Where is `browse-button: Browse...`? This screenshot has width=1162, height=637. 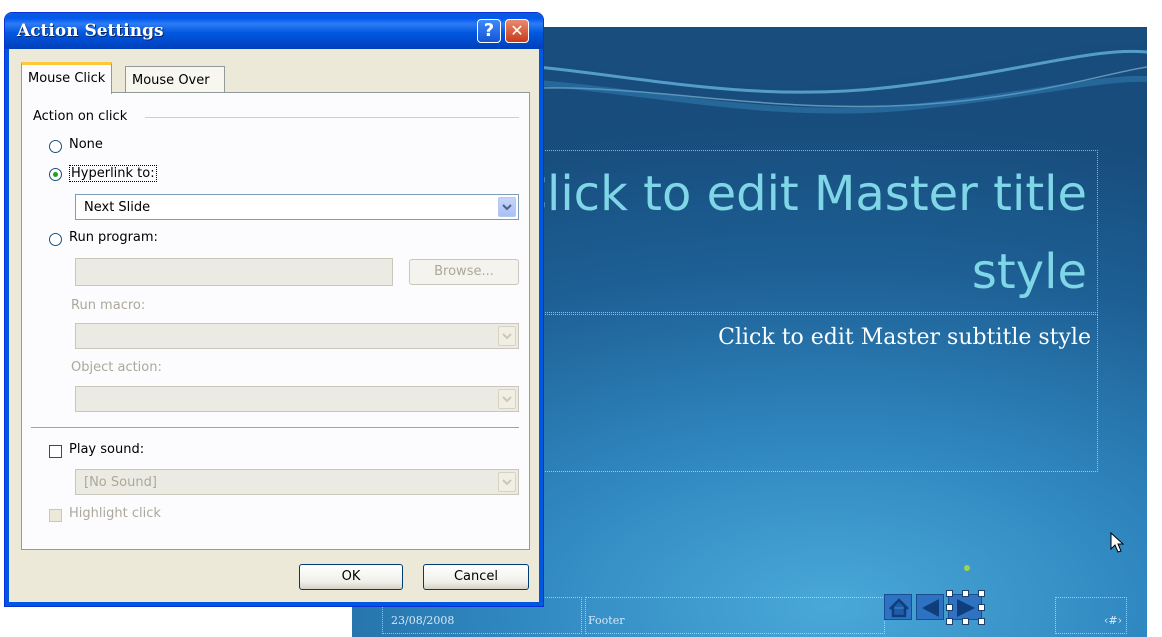 browse-button: Browse... is located at coordinates (464, 272).